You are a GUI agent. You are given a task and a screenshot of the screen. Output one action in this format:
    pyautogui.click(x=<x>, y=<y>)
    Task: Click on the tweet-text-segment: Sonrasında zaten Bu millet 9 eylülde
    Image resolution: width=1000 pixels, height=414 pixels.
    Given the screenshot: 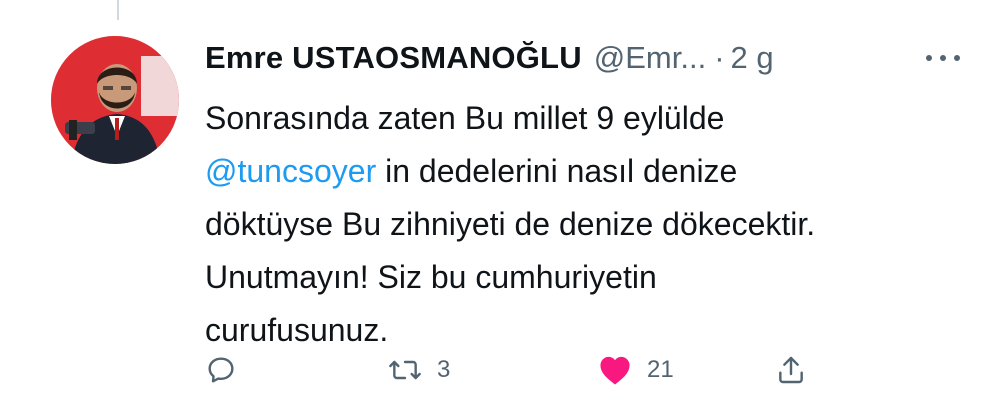 What is the action you would take?
    pyautogui.click(x=465, y=118)
    